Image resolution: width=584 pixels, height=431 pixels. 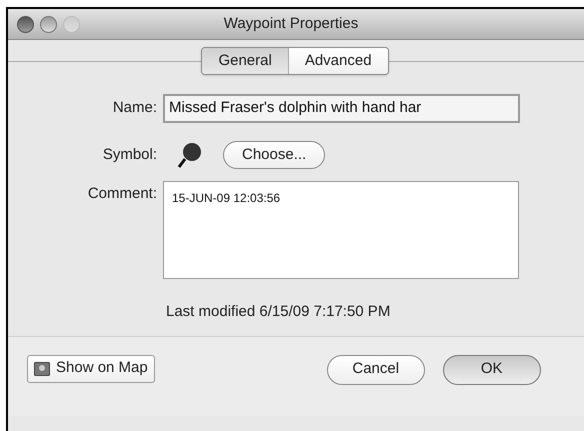 I want to click on pin-icon, so click(x=190, y=155).